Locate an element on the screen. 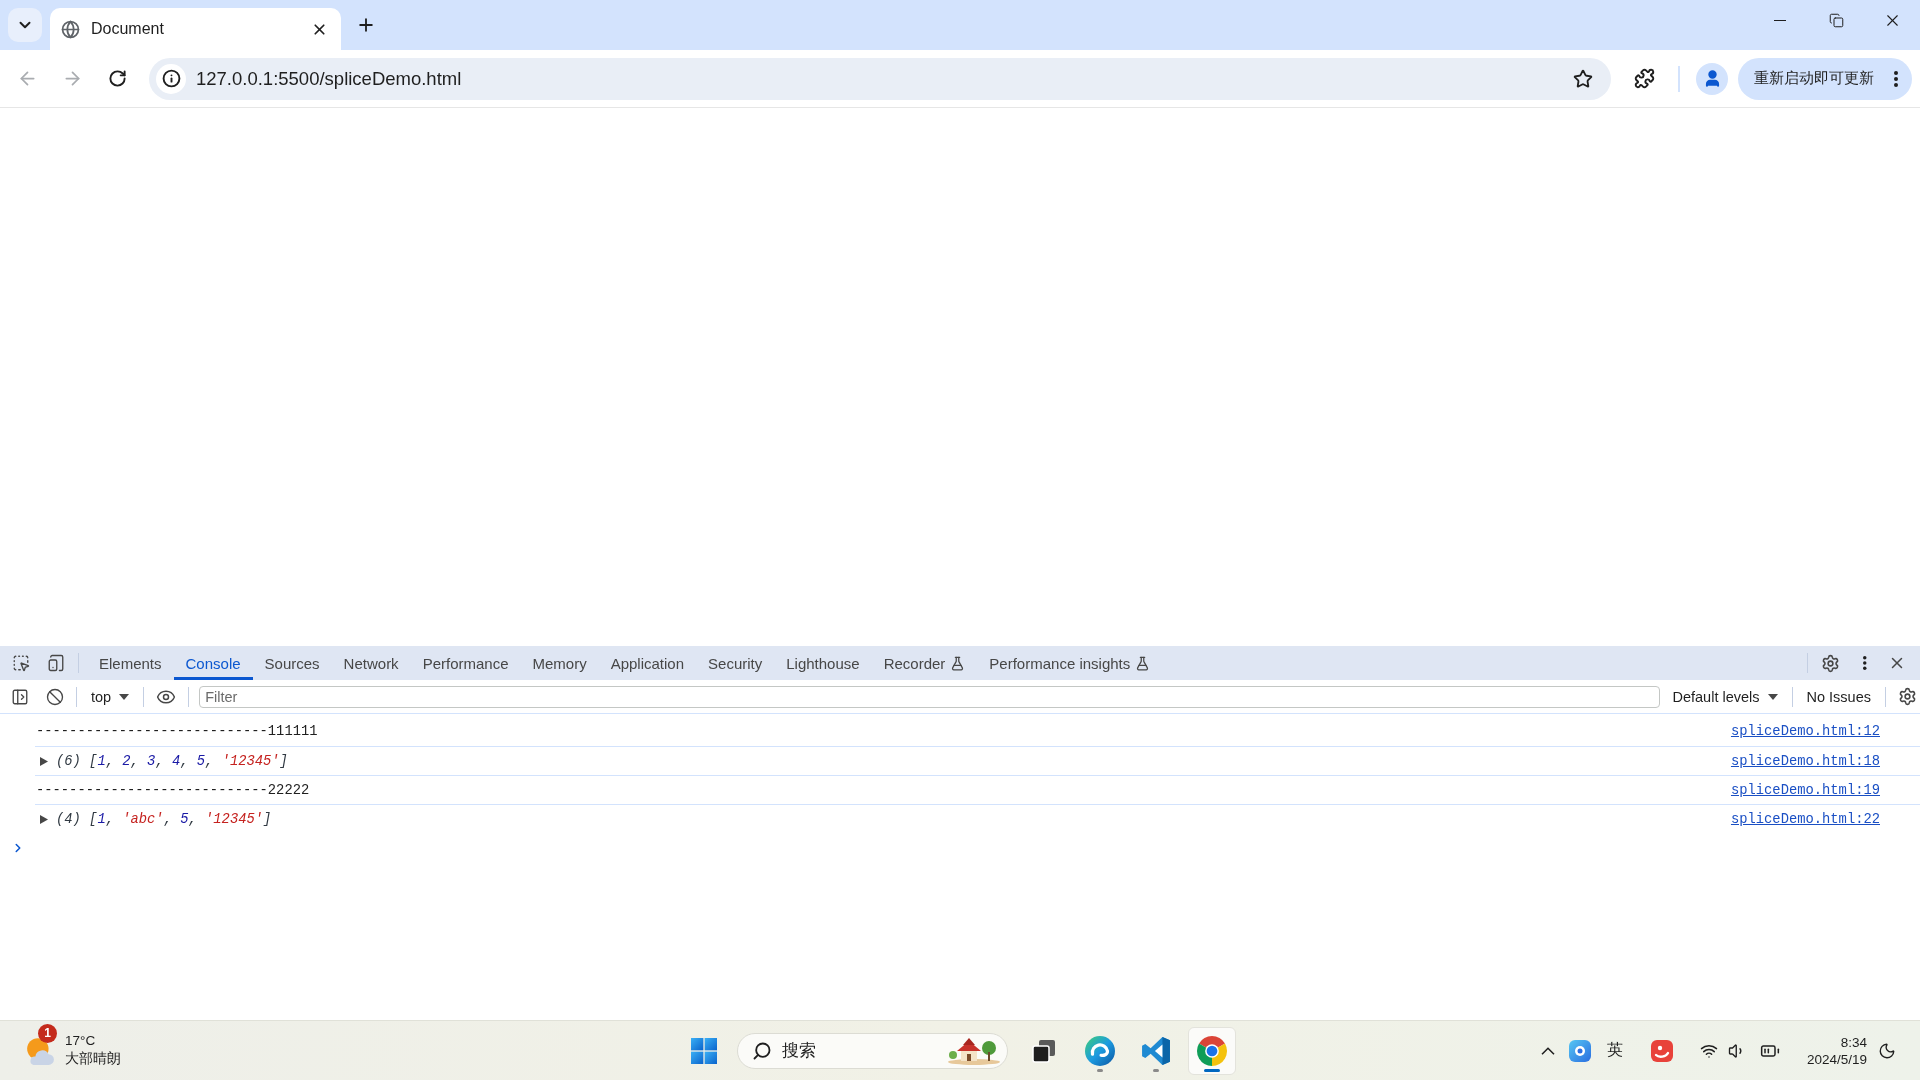  date-text: 2024/5/19 is located at coordinates (1836, 1059).